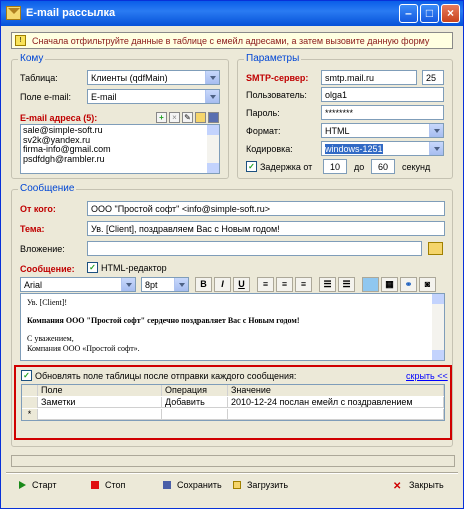 This screenshot has height=509, width=464. I want to click on align-left-icon: ≡, so click(265, 284).